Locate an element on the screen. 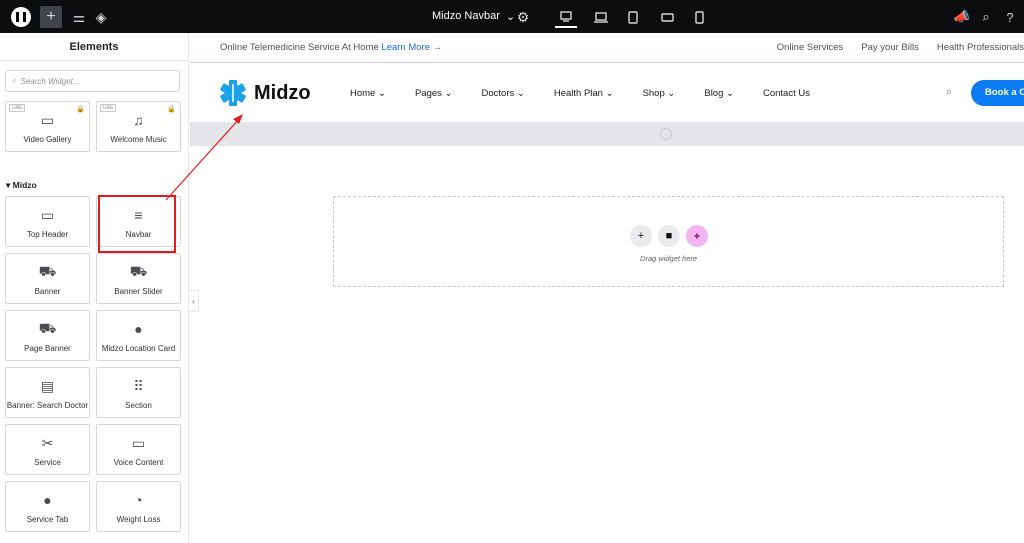  annotation-arrow is located at coordinates (204, 157).